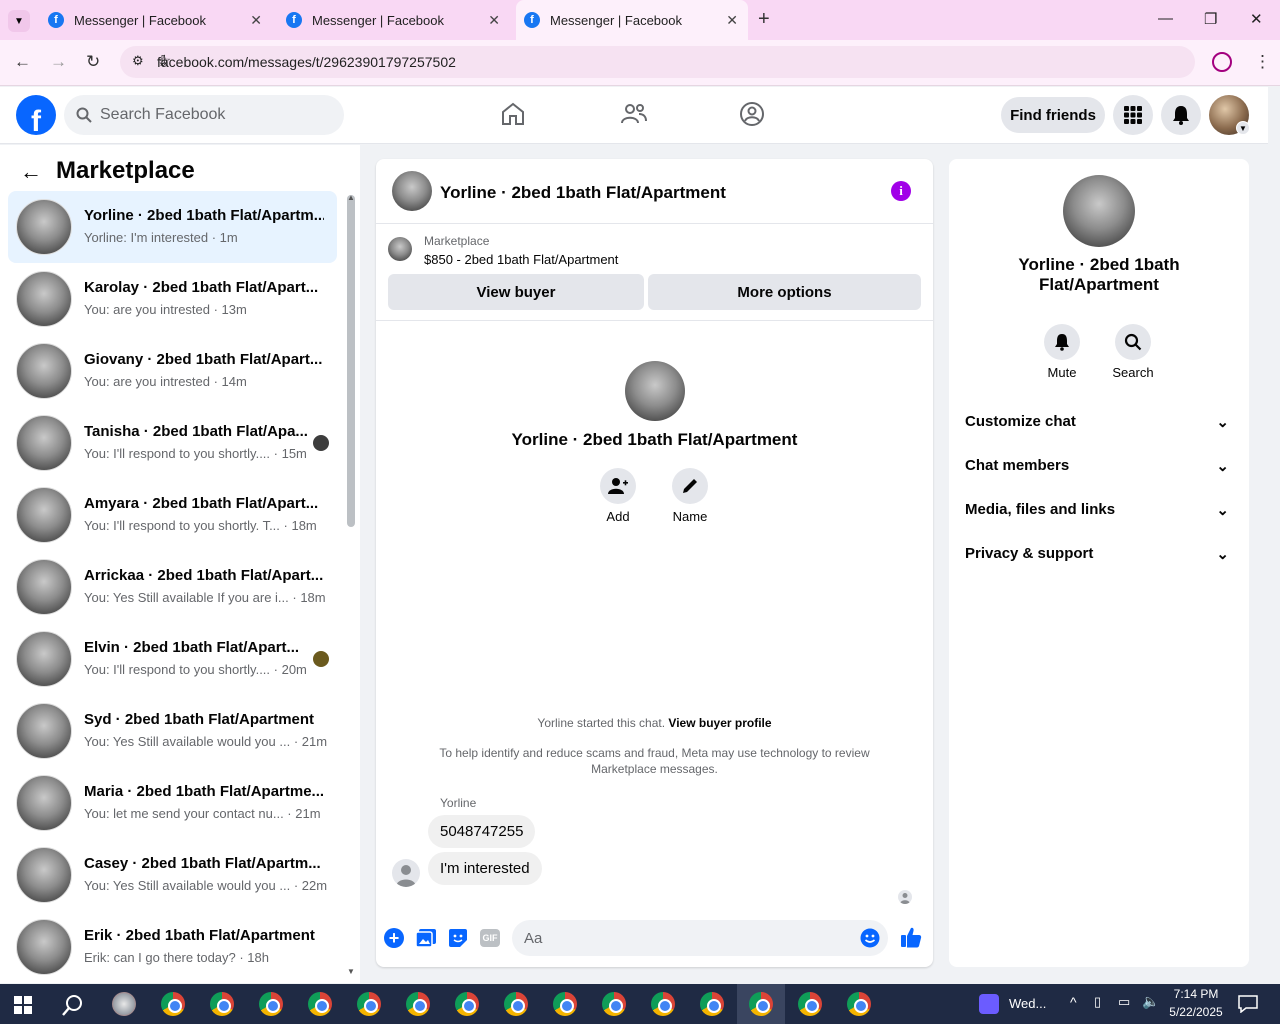 The width and height of the screenshot is (1280, 1024). I want to click on view-buyer-profile-link: View buyer profile, so click(719, 723).